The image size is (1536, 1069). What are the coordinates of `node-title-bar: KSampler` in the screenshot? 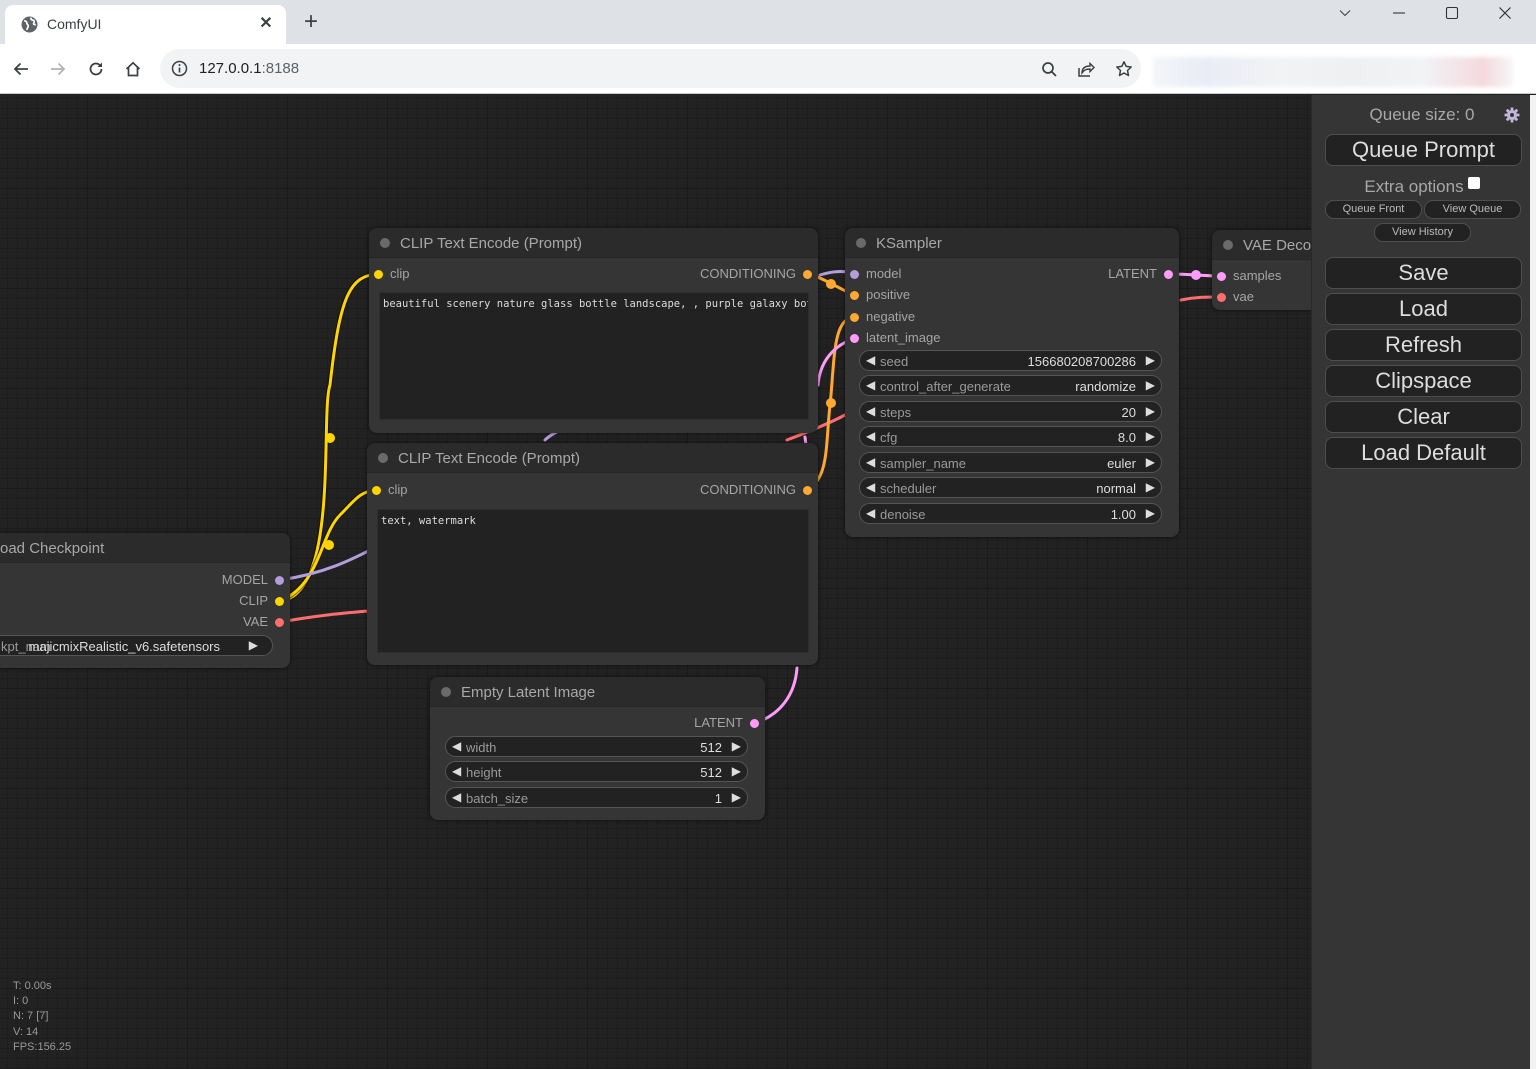 It's located at (1012, 243).